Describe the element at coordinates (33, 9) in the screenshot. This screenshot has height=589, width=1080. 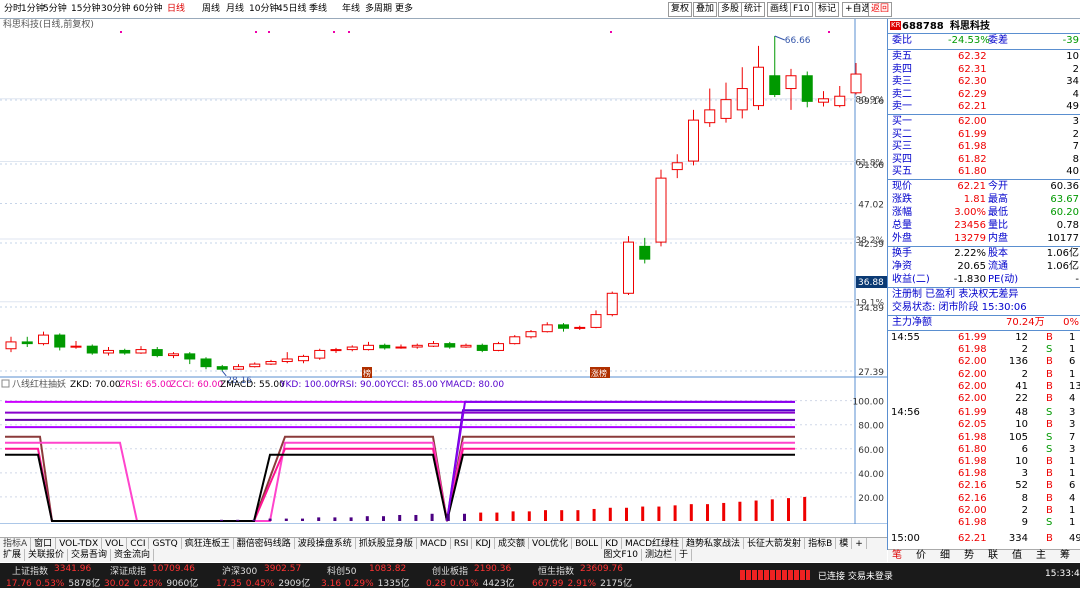
I see `period-tab: 1分钟` at that location.